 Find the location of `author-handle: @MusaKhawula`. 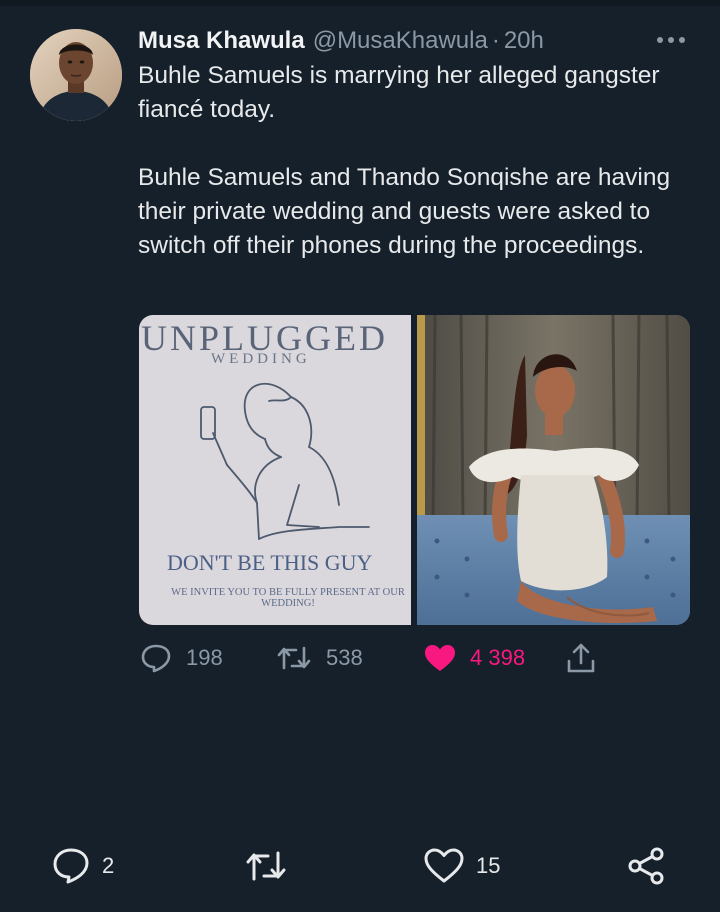

author-handle: @MusaKhawula is located at coordinates (400, 41).